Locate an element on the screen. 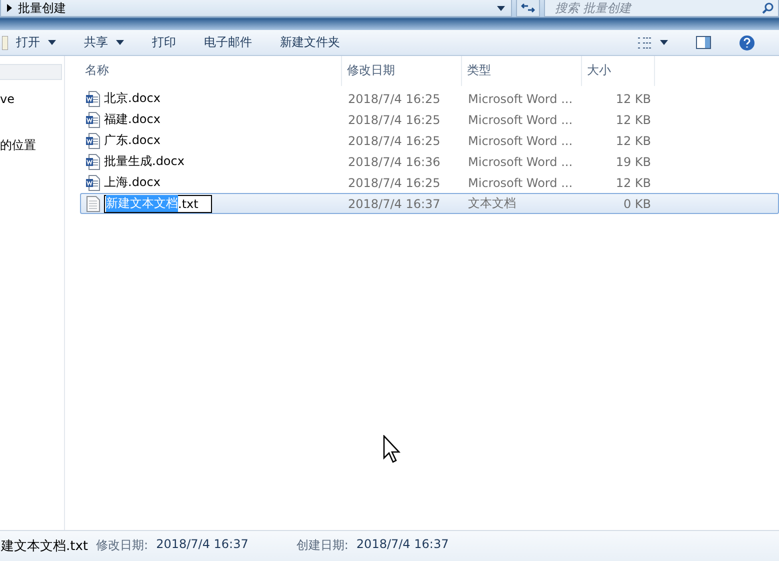 The image size is (779, 561). file-row: 福建.docx 2018/7/4 16:25 Microsoft Word ... 12 KB is located at coordinates (429, 119).